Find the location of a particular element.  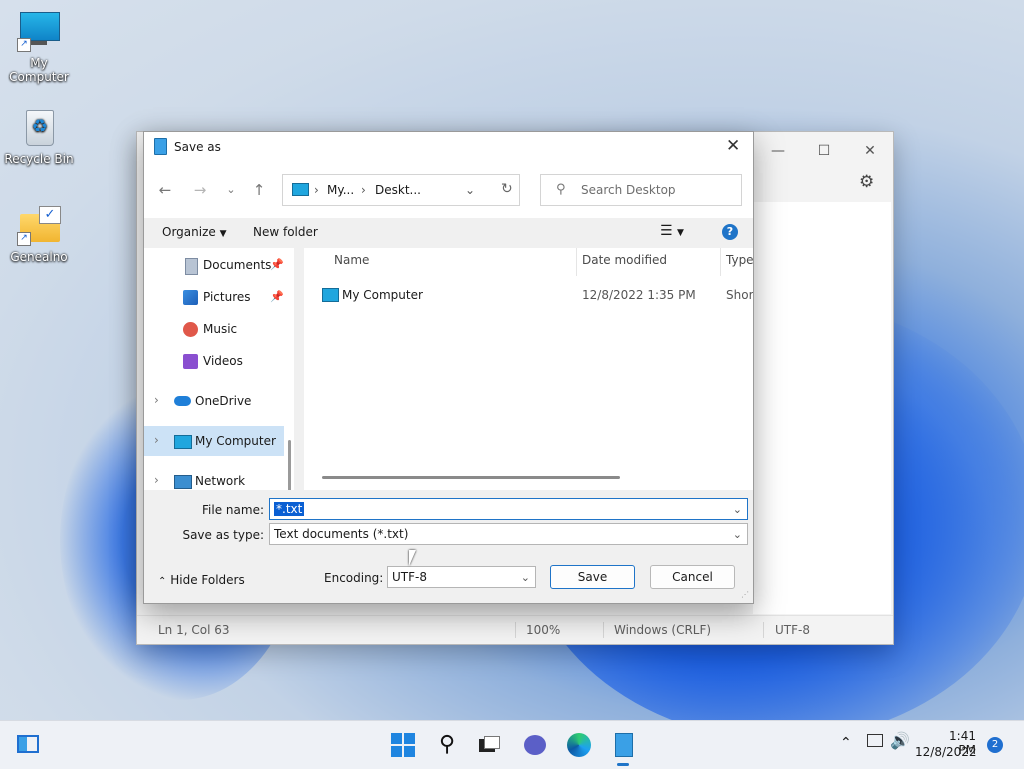

new-folder-button: New folder is located at coordinates (285, 232).